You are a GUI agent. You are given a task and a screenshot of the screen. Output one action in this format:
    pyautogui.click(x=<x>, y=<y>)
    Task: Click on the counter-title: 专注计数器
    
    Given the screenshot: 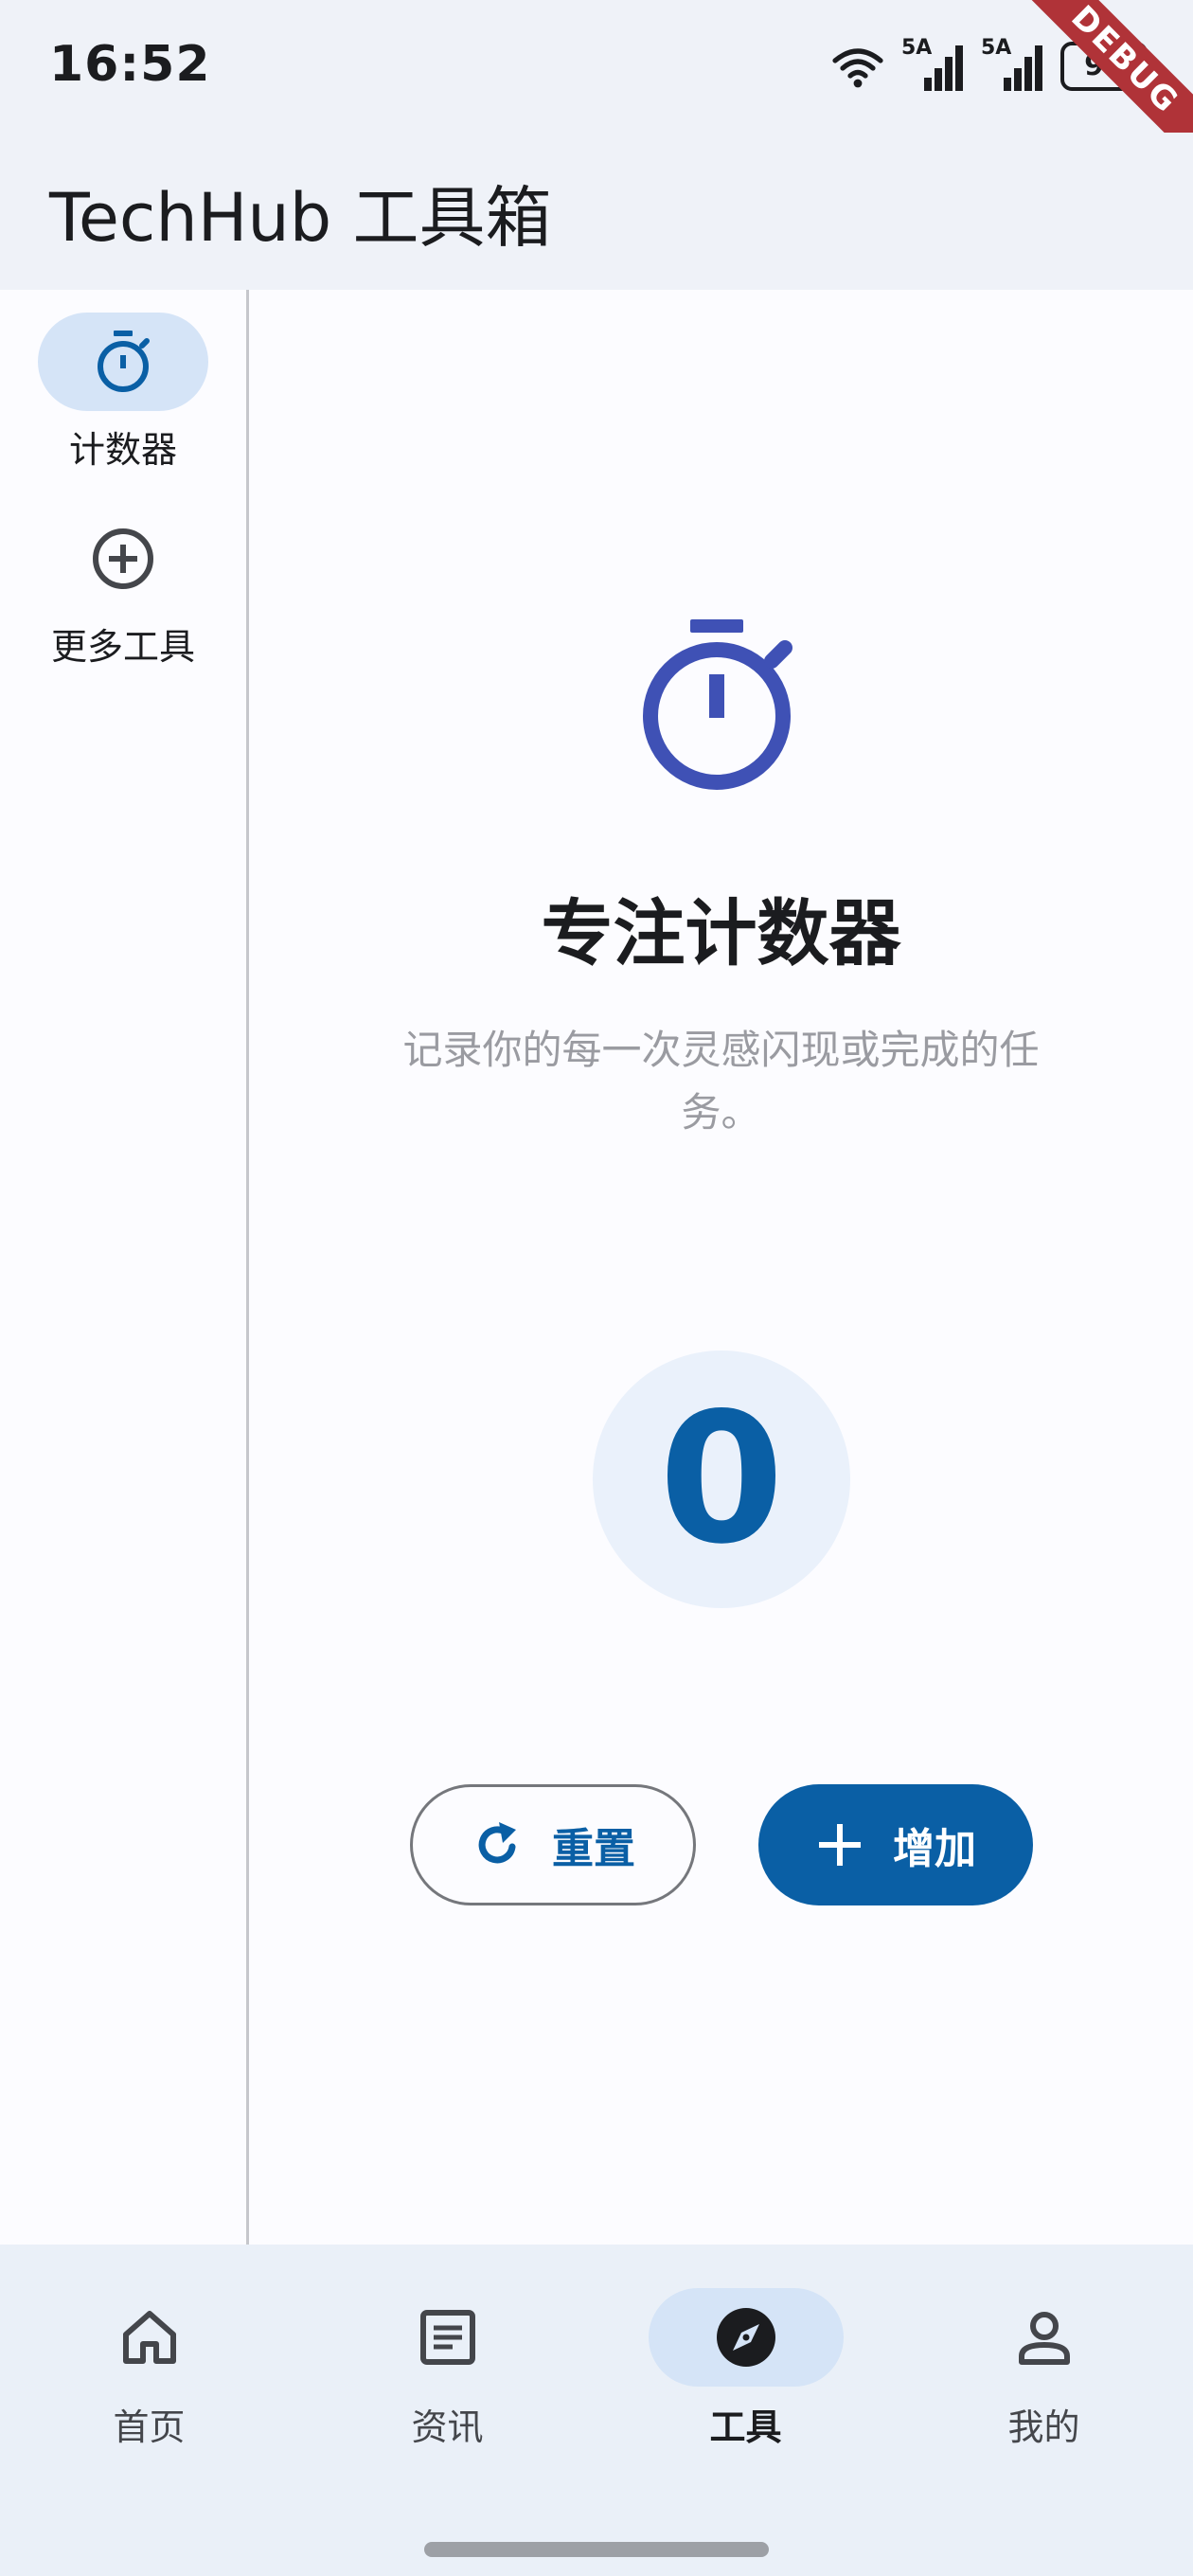 What is the action you would take?
    pyautogui.click(x=721, y=933)
    